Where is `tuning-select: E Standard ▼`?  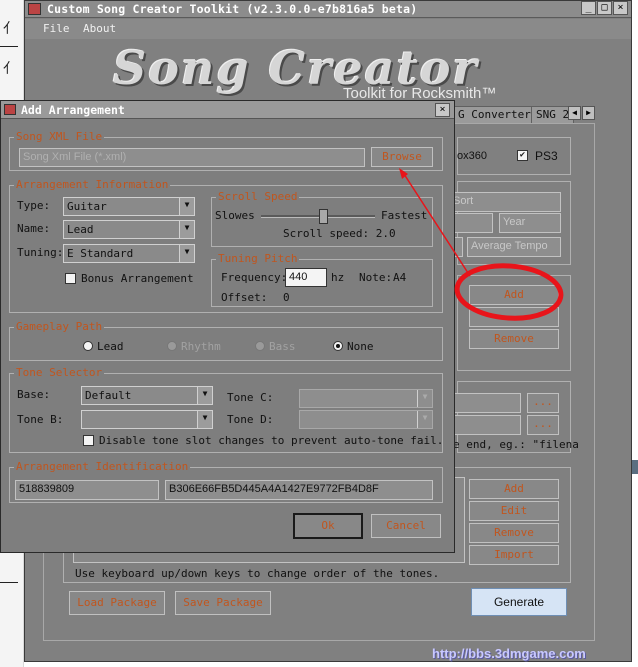 tuning-select: E Standard ▼ is located at coordinates (129, 253).